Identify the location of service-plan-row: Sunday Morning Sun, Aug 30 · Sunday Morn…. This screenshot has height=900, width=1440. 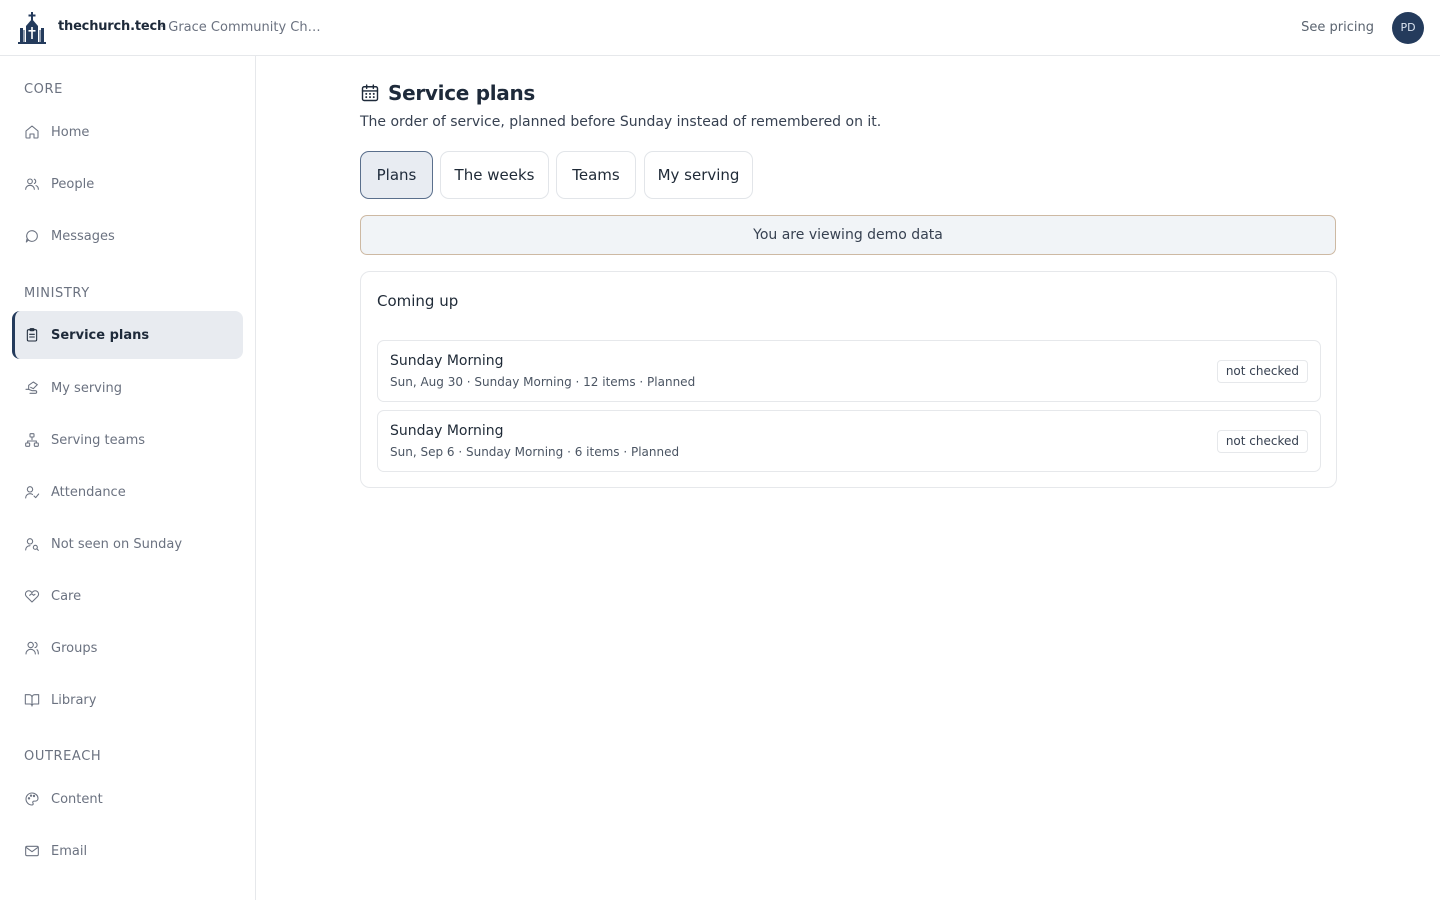
(849, 371).